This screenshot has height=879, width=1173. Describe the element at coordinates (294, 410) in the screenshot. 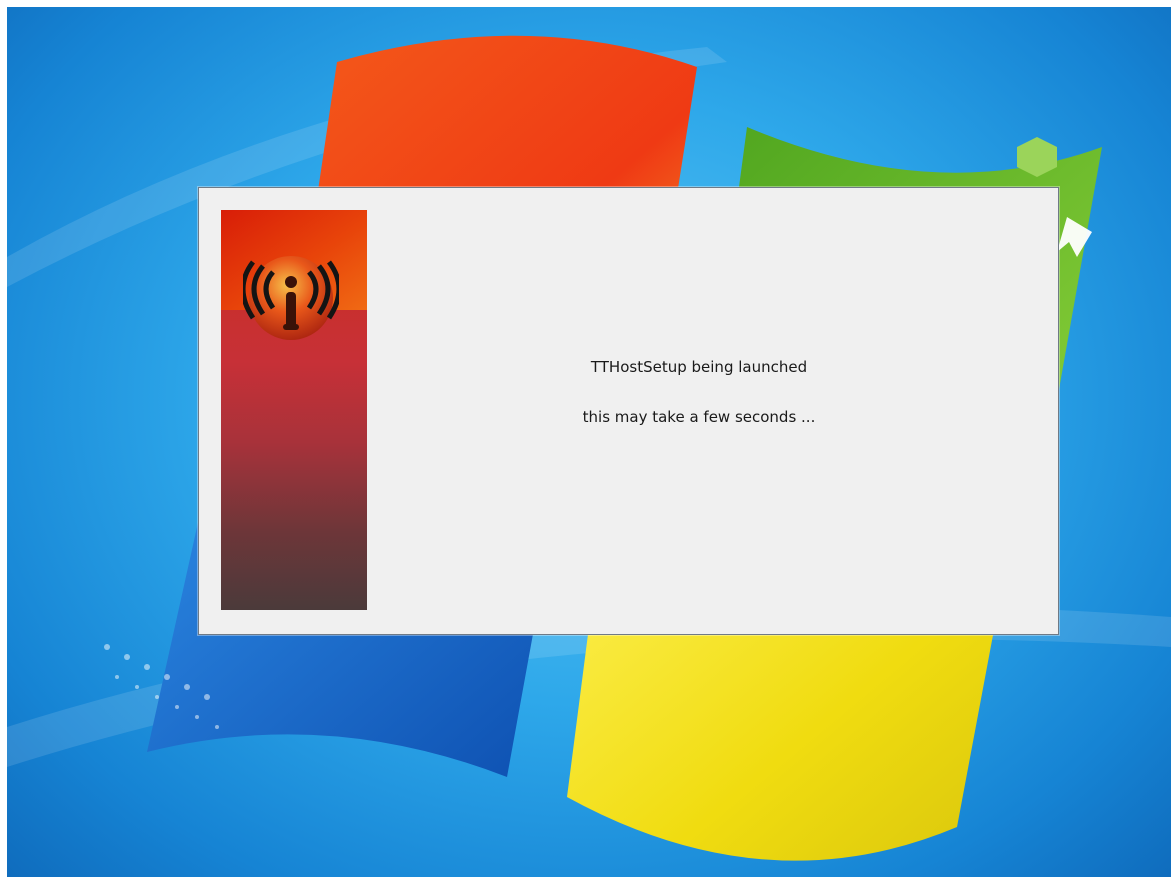

I see `setup-banner-image` at that location.